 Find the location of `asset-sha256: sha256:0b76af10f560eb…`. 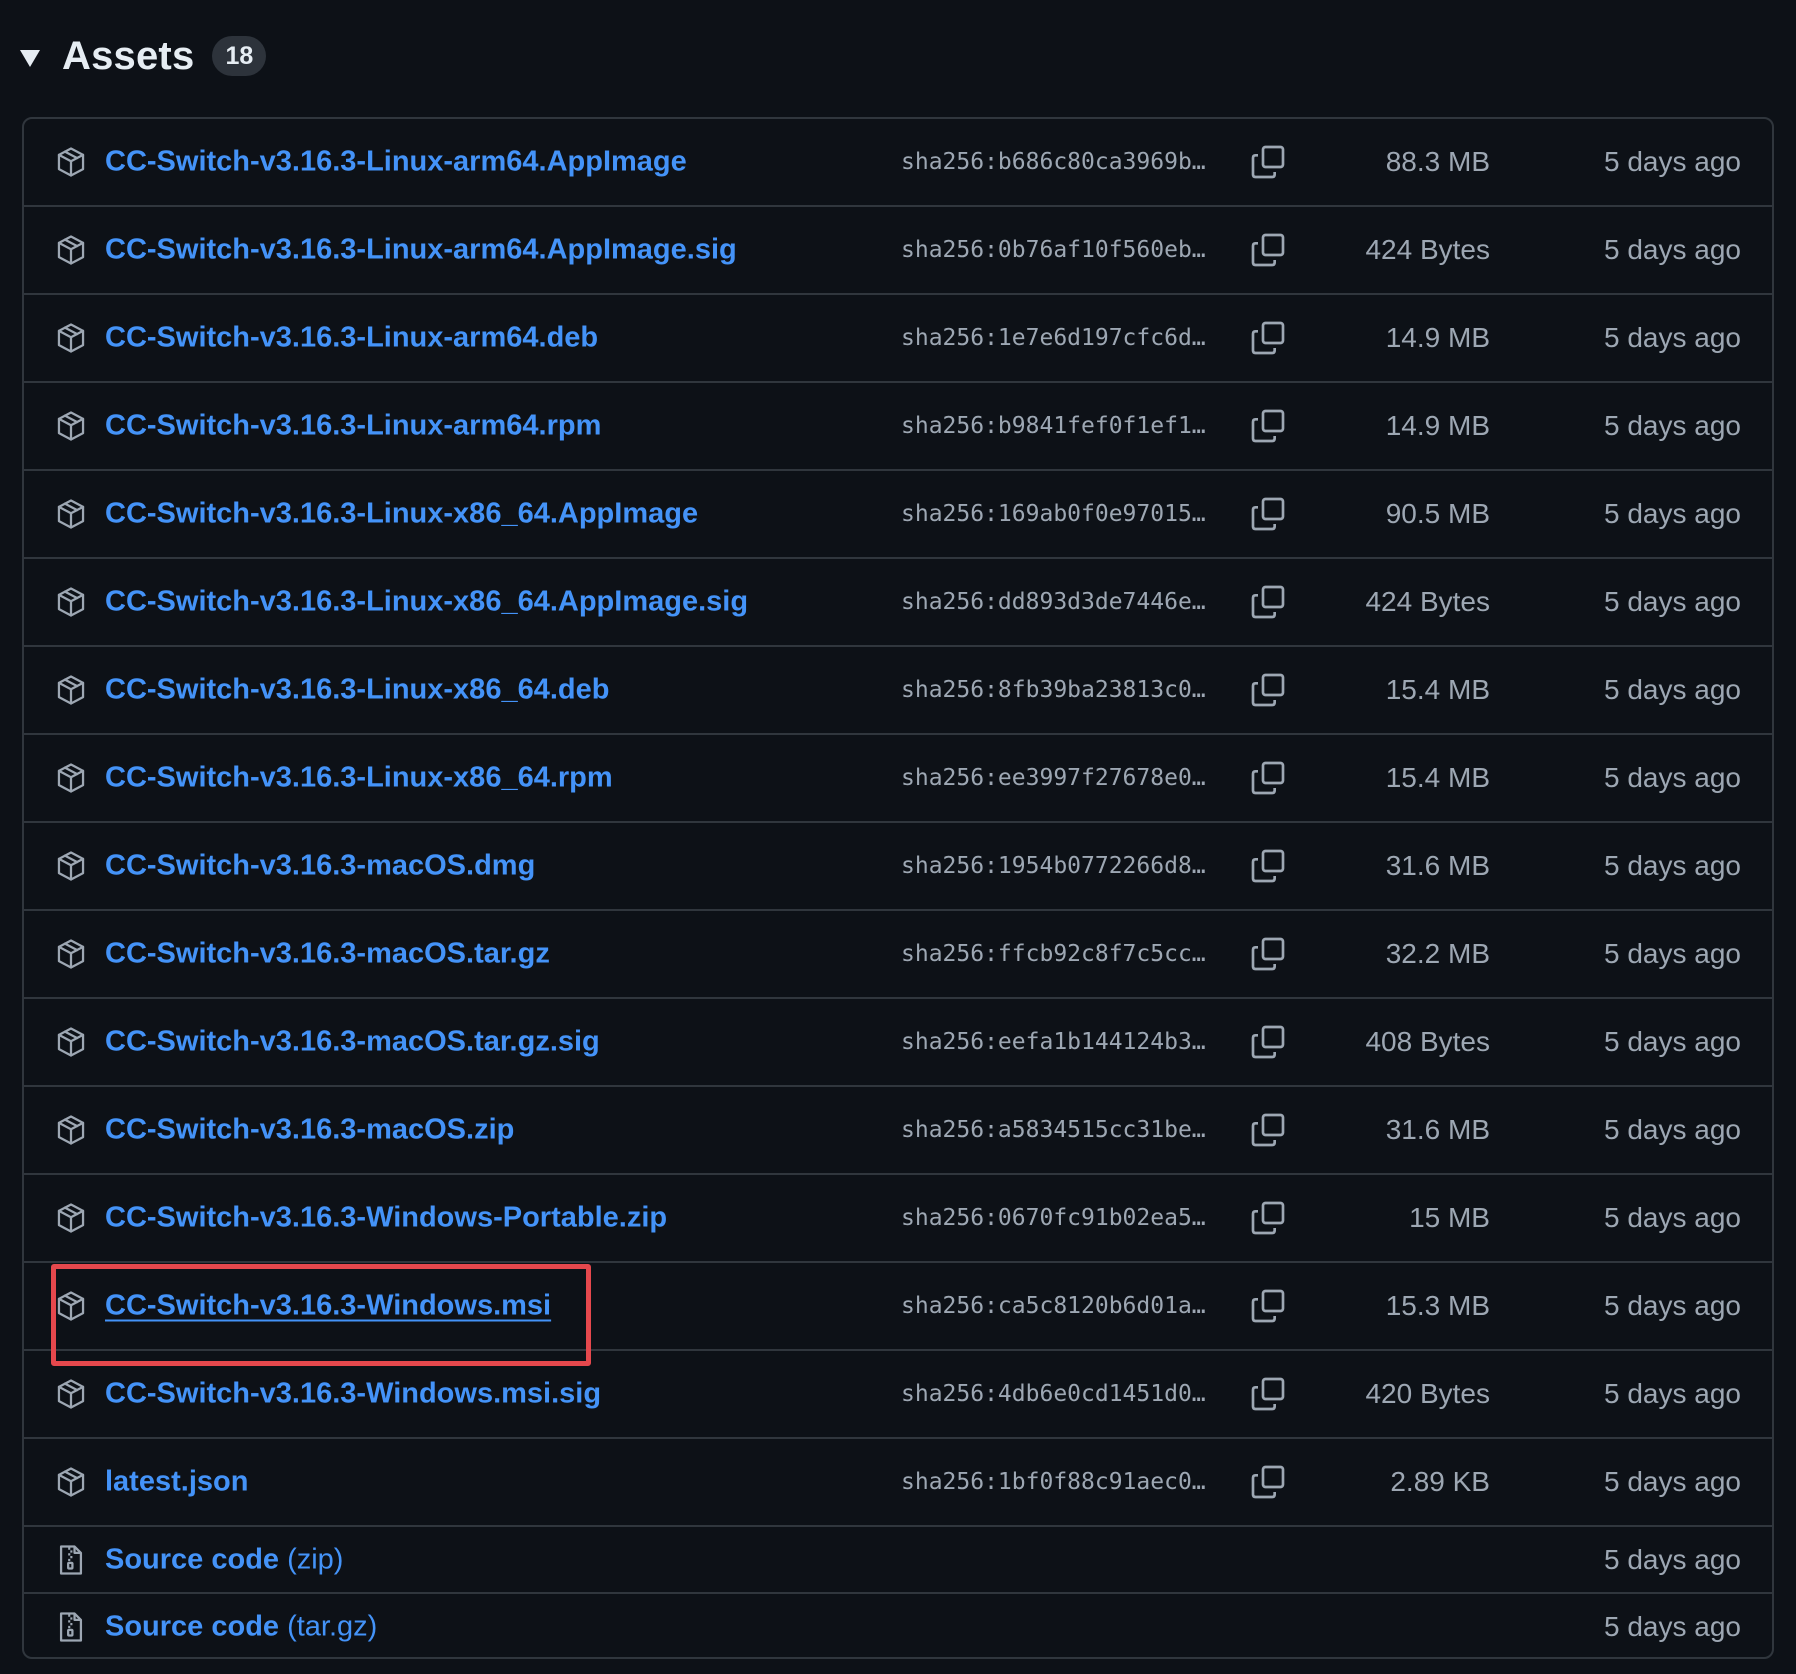

asset-sha256: sha256:0b76af10f560eb… is located at coordinates (1053, 250).